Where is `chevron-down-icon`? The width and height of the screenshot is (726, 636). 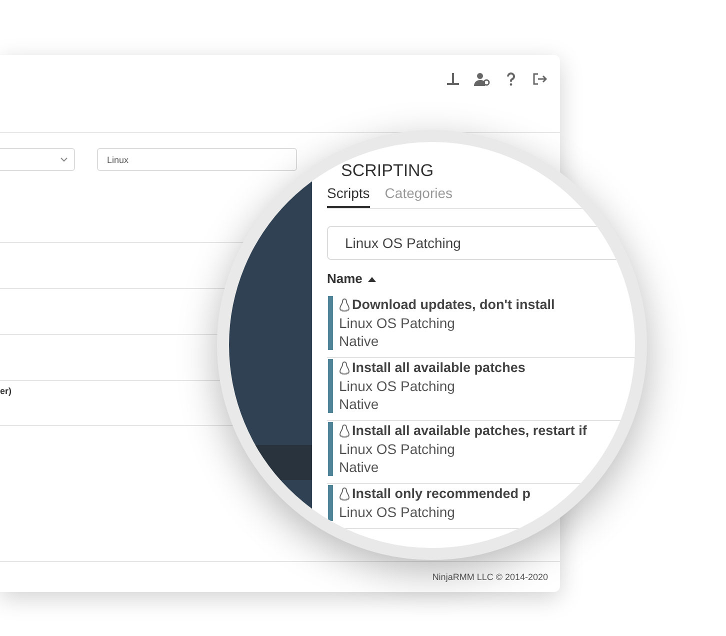 chevron-down-icon is located at coordinates (64, 159).